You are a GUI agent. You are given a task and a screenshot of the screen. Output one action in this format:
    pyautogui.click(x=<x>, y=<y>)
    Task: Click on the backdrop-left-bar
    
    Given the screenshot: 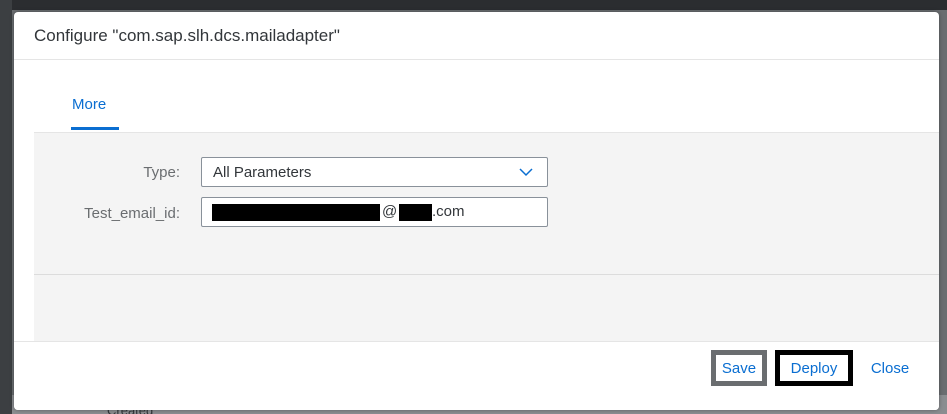 What is the action you would take?
    pyautogui.click(x=6, y=207)
    